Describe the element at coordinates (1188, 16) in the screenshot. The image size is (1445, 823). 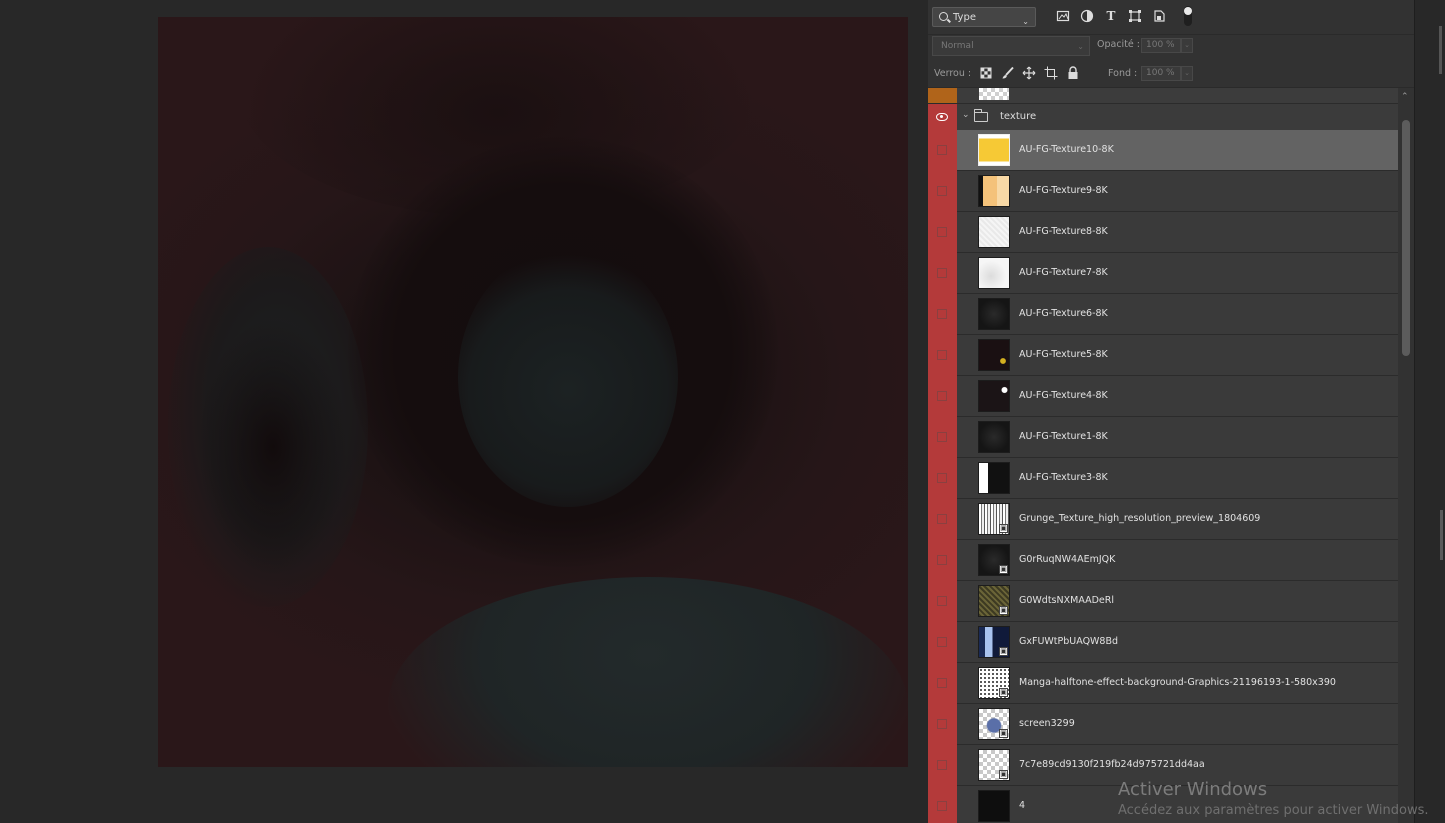
I see `filter-toggle-icon` at that location.